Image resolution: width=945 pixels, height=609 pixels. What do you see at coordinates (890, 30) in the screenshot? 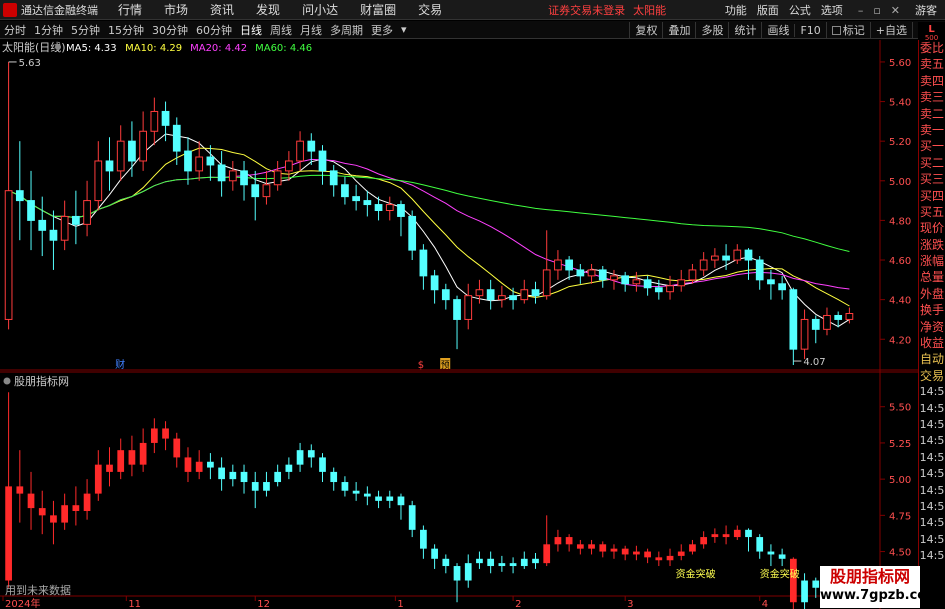
I see `add-watchlist-button: +自选` at bounding box center [890, 30].